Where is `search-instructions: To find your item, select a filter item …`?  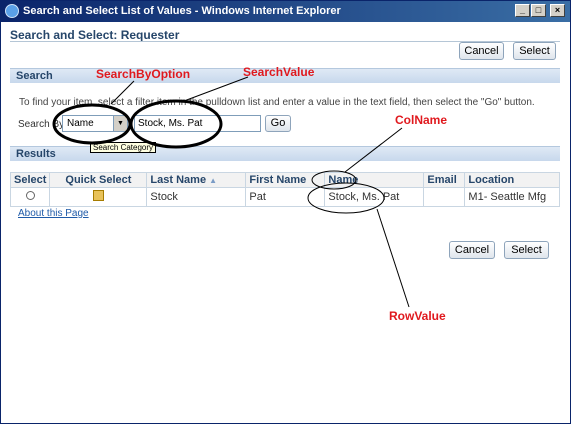 search-instructions: To find your item, select a filter item … is located at coordinates (277, 102).